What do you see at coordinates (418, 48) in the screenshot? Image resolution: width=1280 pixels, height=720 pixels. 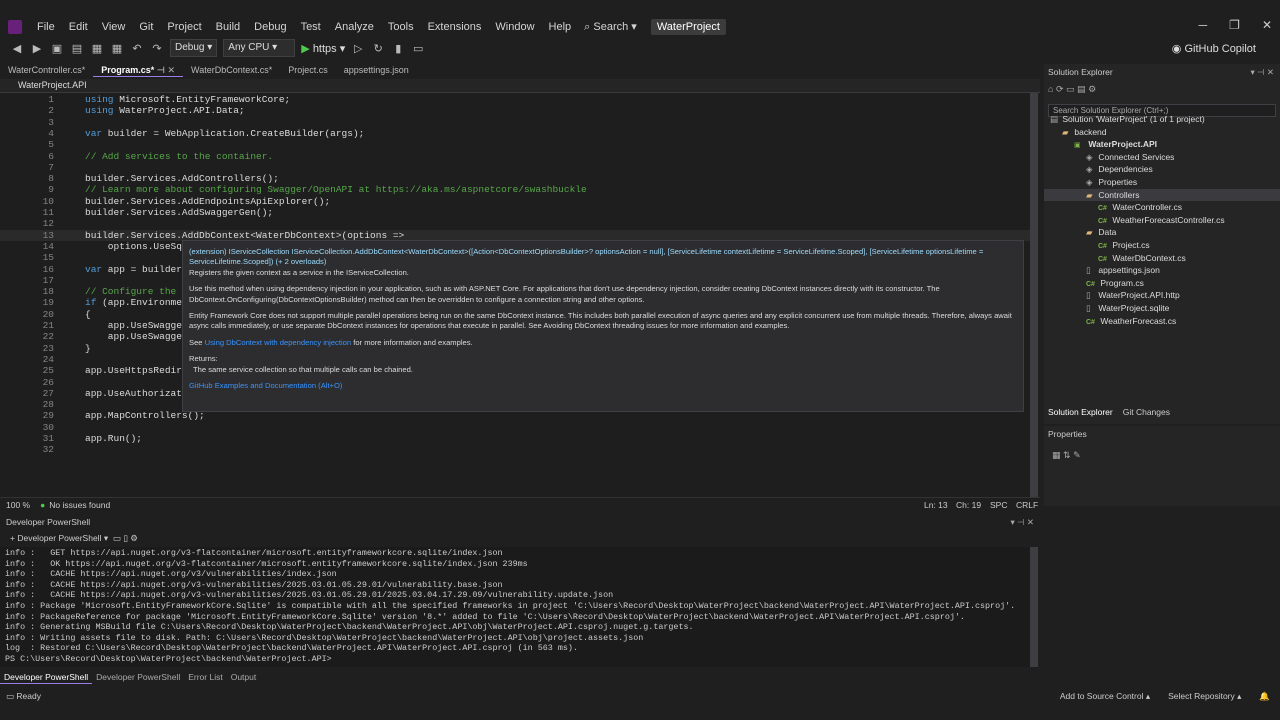 I see `comment-icon: ▭` at bounding box center [418, 48].